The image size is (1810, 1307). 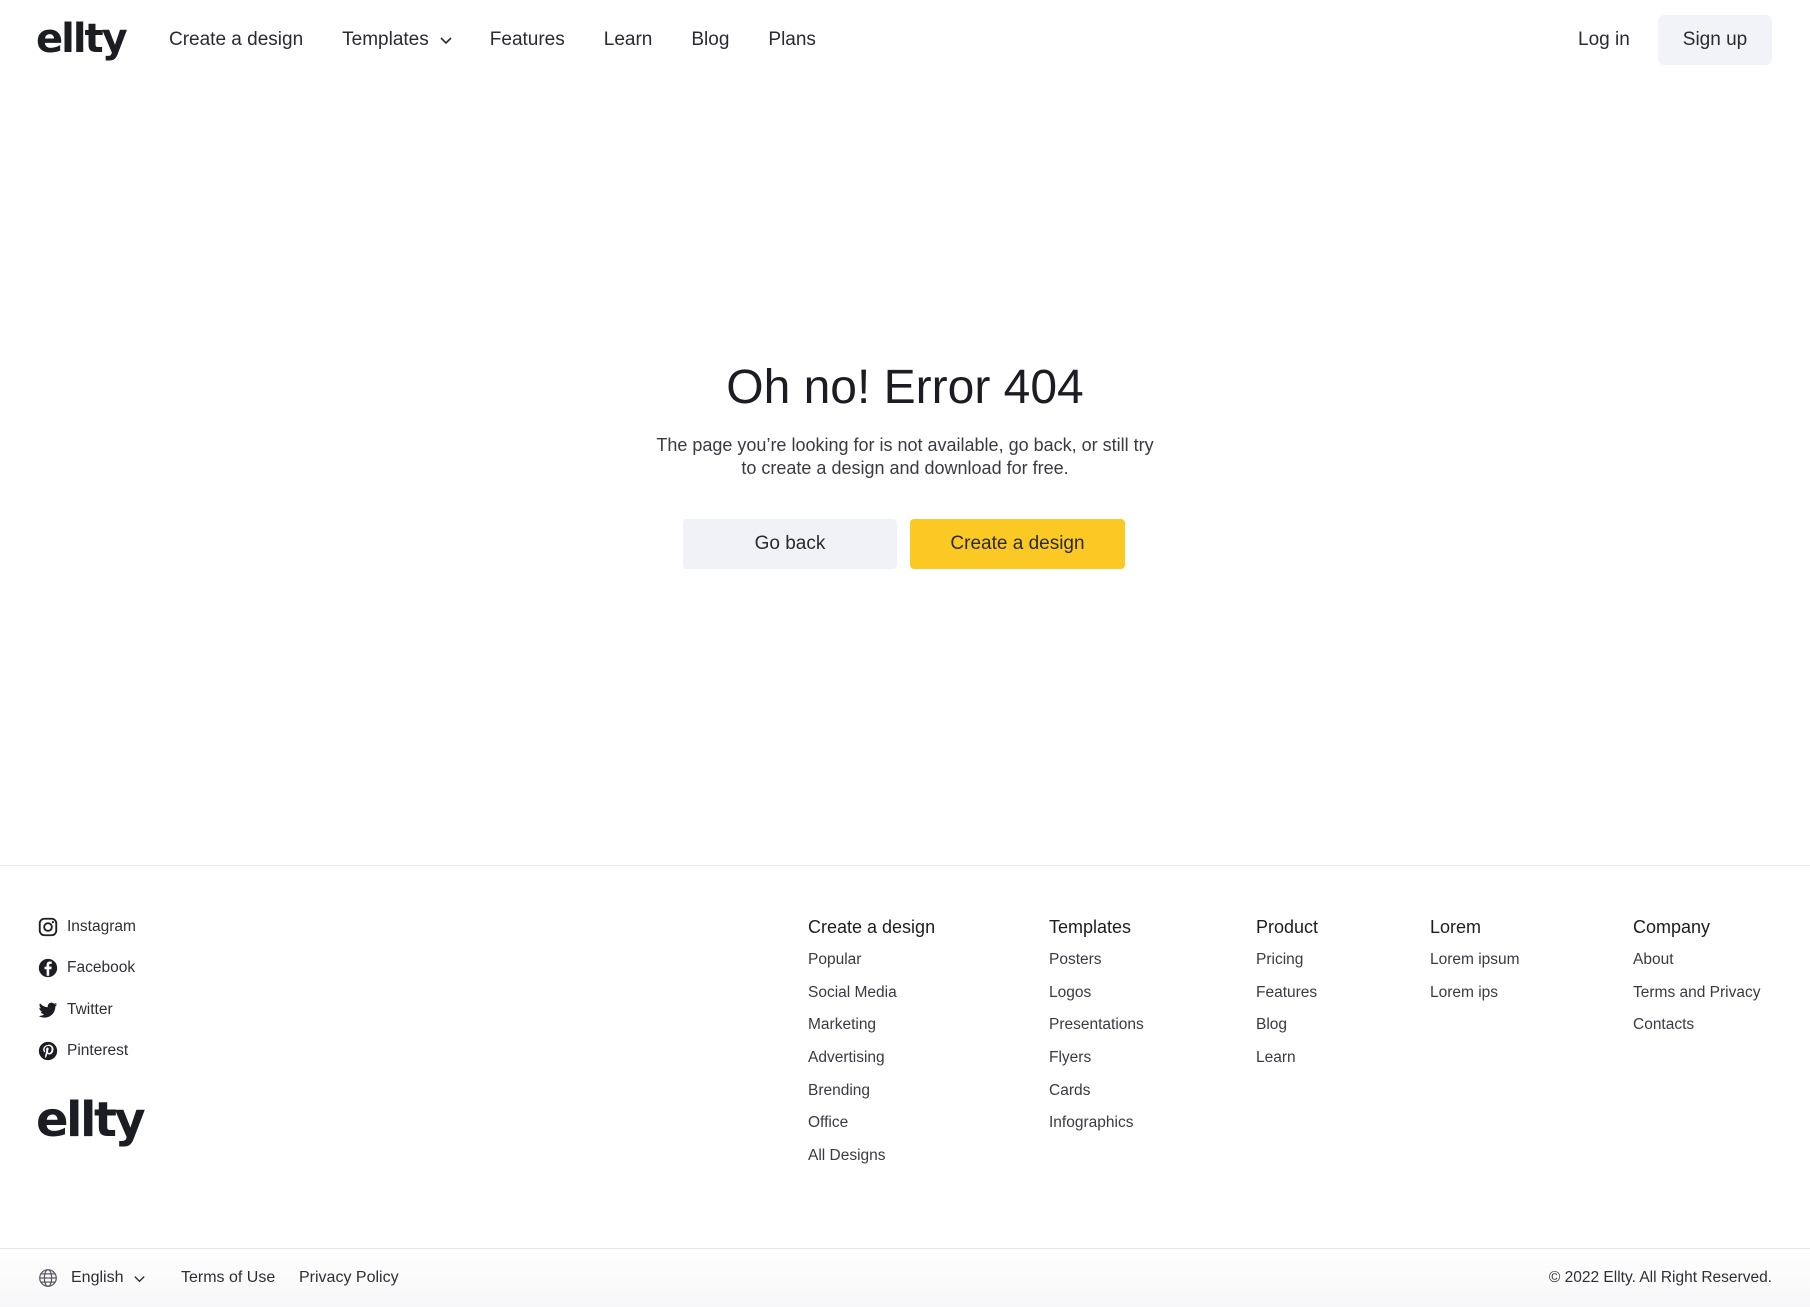 What do you see at coordinates (48, 1051) in the screenshot?
I see `pinterest-icon` at bounding box center [48, 1051].